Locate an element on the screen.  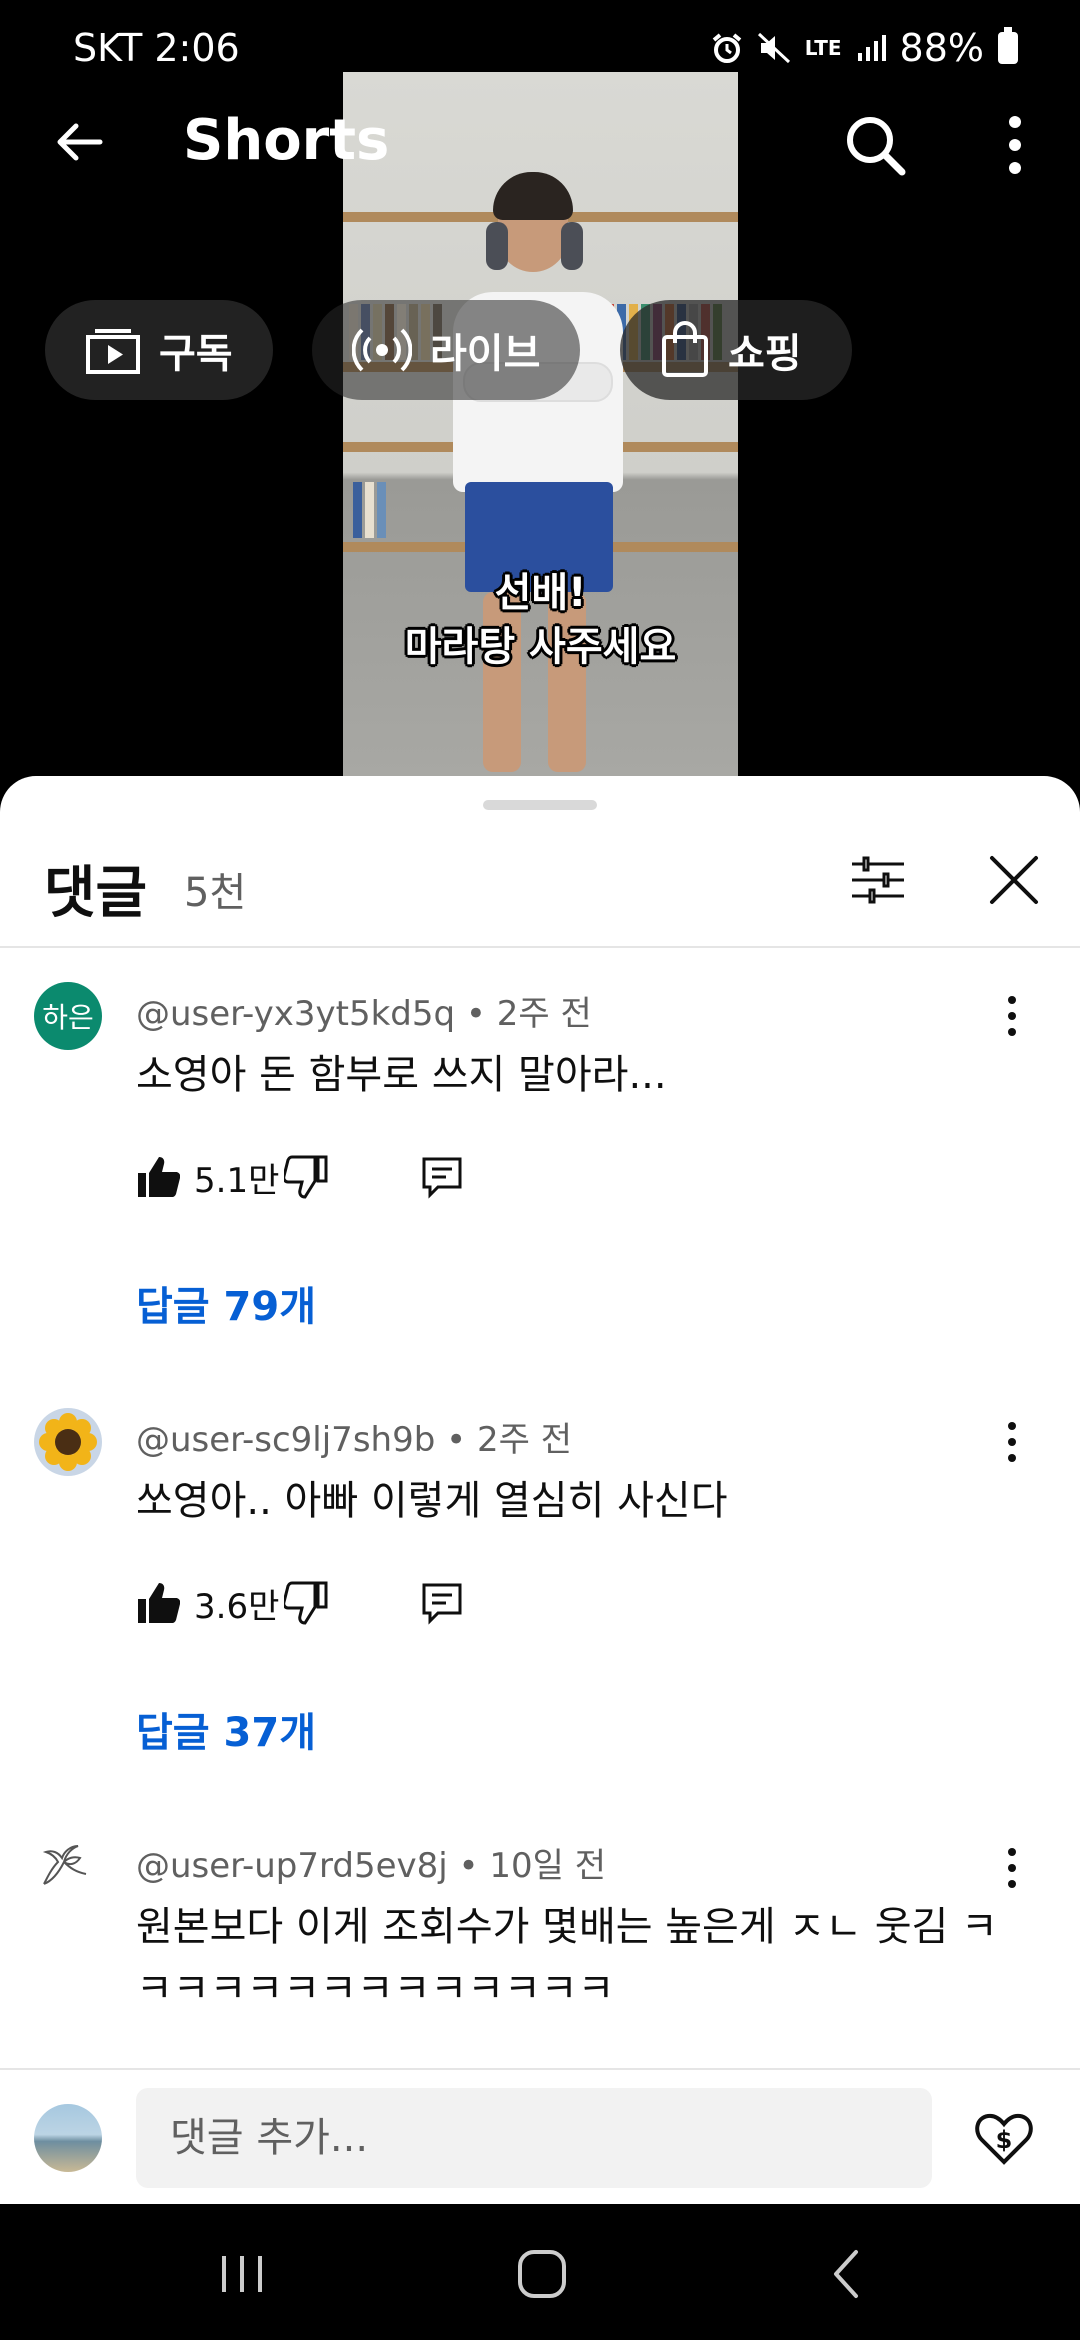
sunflower-avatar-icon is located at coordinates (68, 1442).